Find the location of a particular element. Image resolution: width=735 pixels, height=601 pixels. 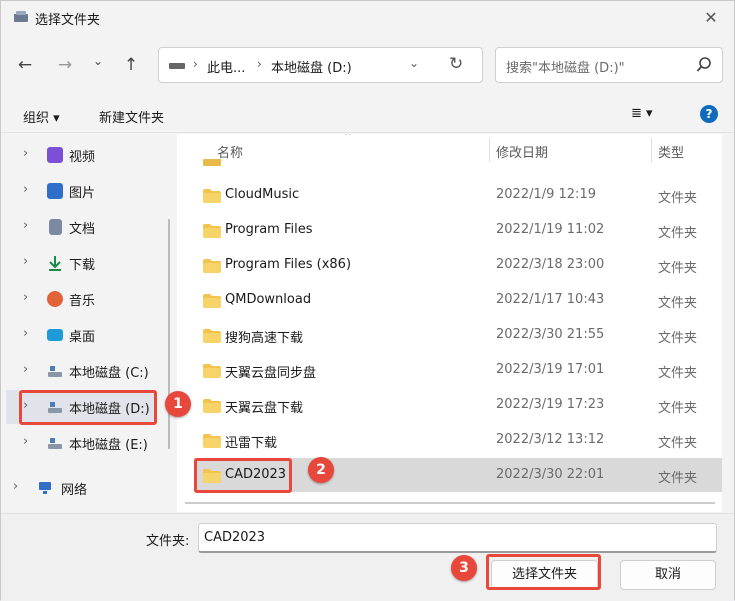

folder-row: 搜狗高速下载 2022/3/30 21:55 文件夹 is located at coordinates (458, 335).